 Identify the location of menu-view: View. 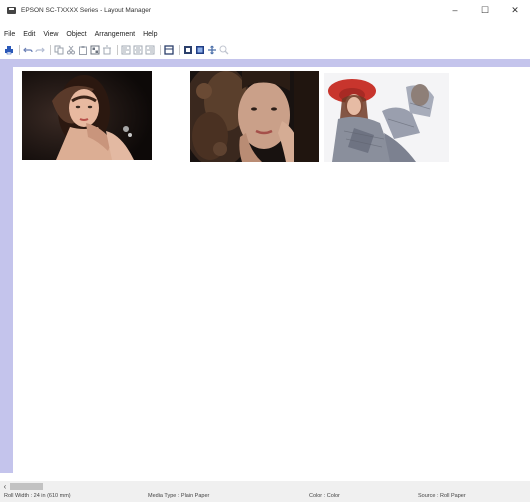
(50, 34).